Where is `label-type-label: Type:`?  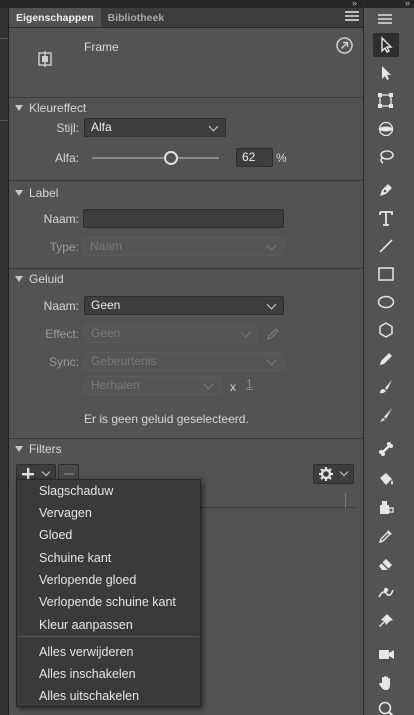 label-type-label: Type: is located at coordinates (64, 247).